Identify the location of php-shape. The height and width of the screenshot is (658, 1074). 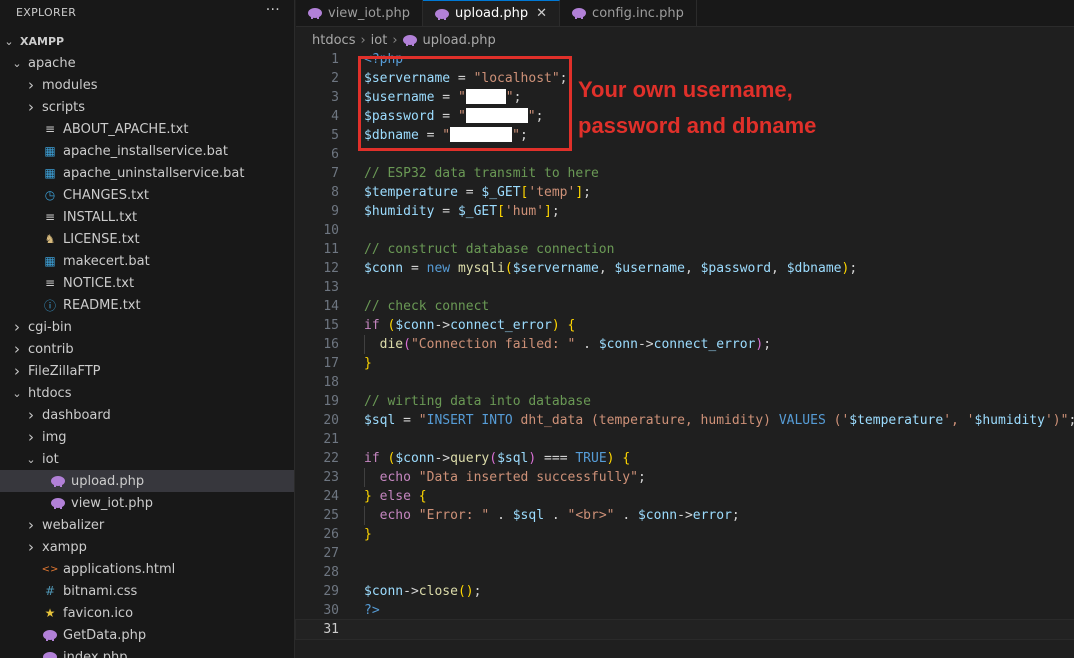
(50, 635).